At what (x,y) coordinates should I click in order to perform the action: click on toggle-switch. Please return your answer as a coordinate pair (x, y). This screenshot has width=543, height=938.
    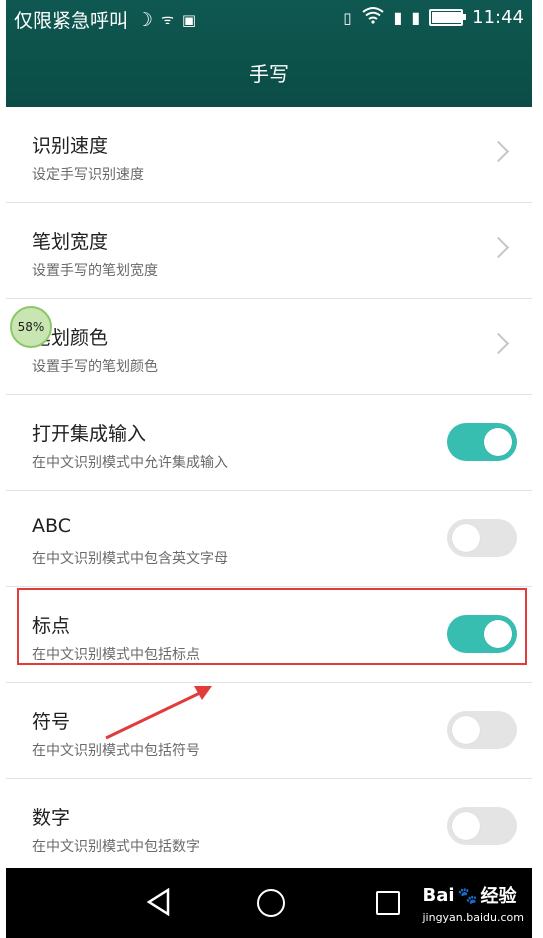
    Looking at the image, I should click on (482, 826).